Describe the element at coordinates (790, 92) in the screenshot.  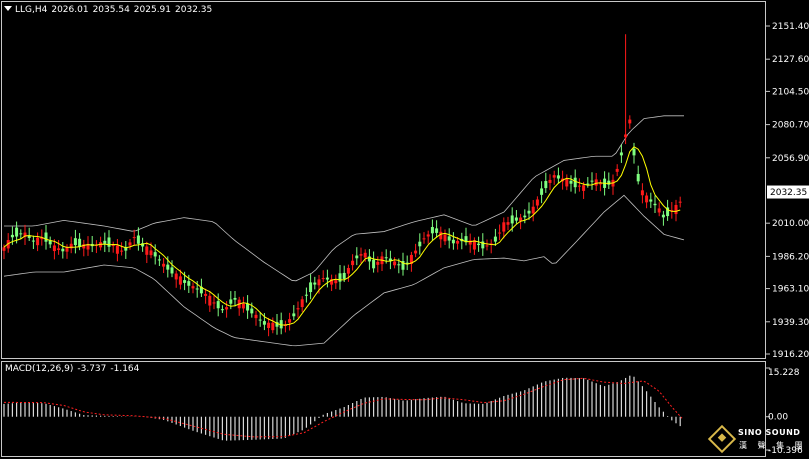
I see `price-tick-label: 2104.50` at that location.